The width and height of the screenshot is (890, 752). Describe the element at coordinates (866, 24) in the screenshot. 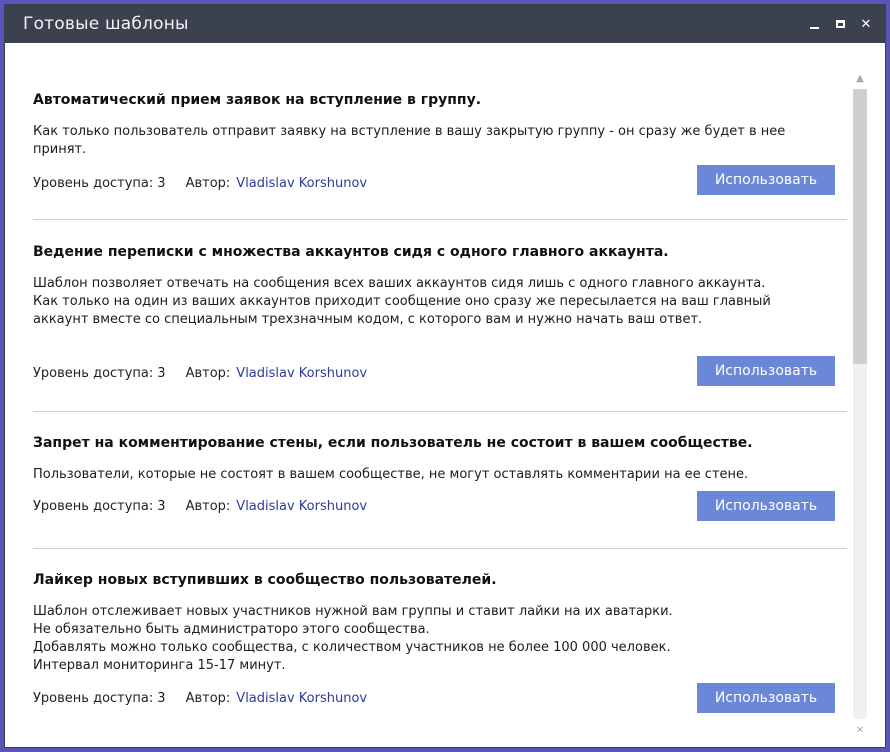

I see `close-icon: ✕` at that location.